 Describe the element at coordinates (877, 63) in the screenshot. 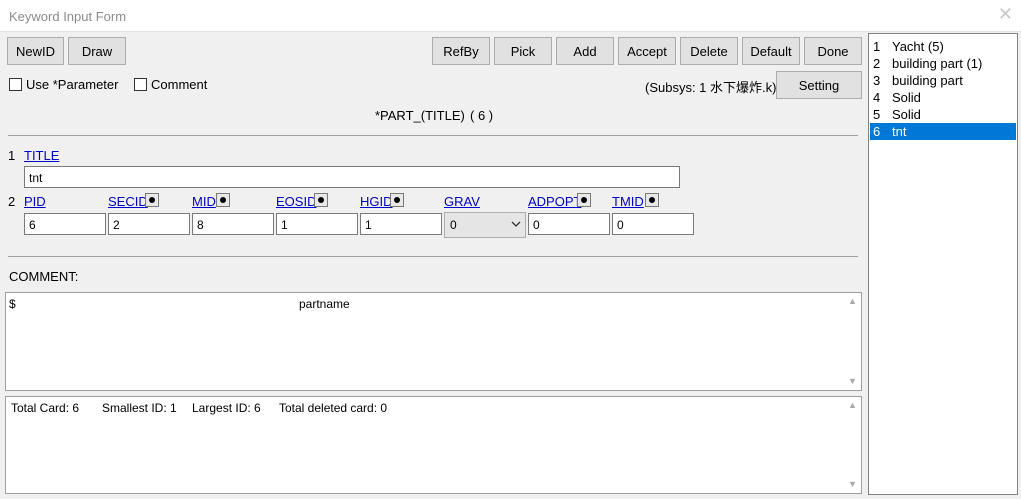

I see `list-item-number: 2` at that location.